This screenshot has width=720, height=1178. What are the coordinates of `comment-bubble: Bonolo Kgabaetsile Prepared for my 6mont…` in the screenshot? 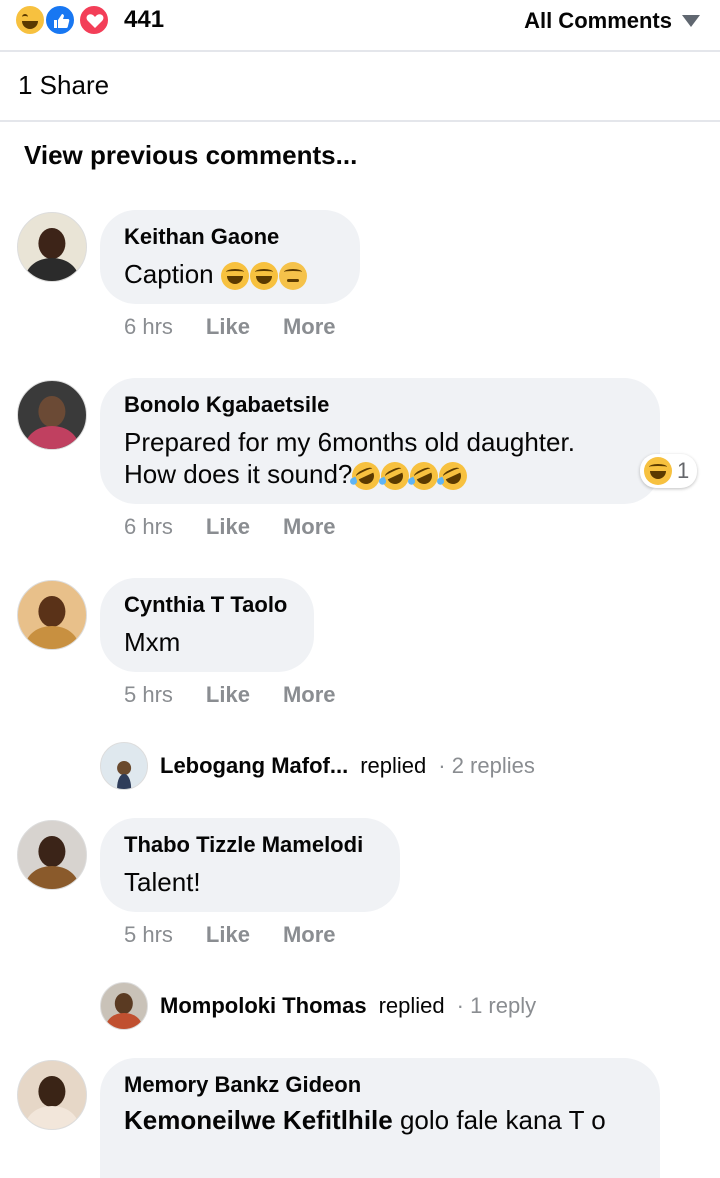 It's located at (380, 441).